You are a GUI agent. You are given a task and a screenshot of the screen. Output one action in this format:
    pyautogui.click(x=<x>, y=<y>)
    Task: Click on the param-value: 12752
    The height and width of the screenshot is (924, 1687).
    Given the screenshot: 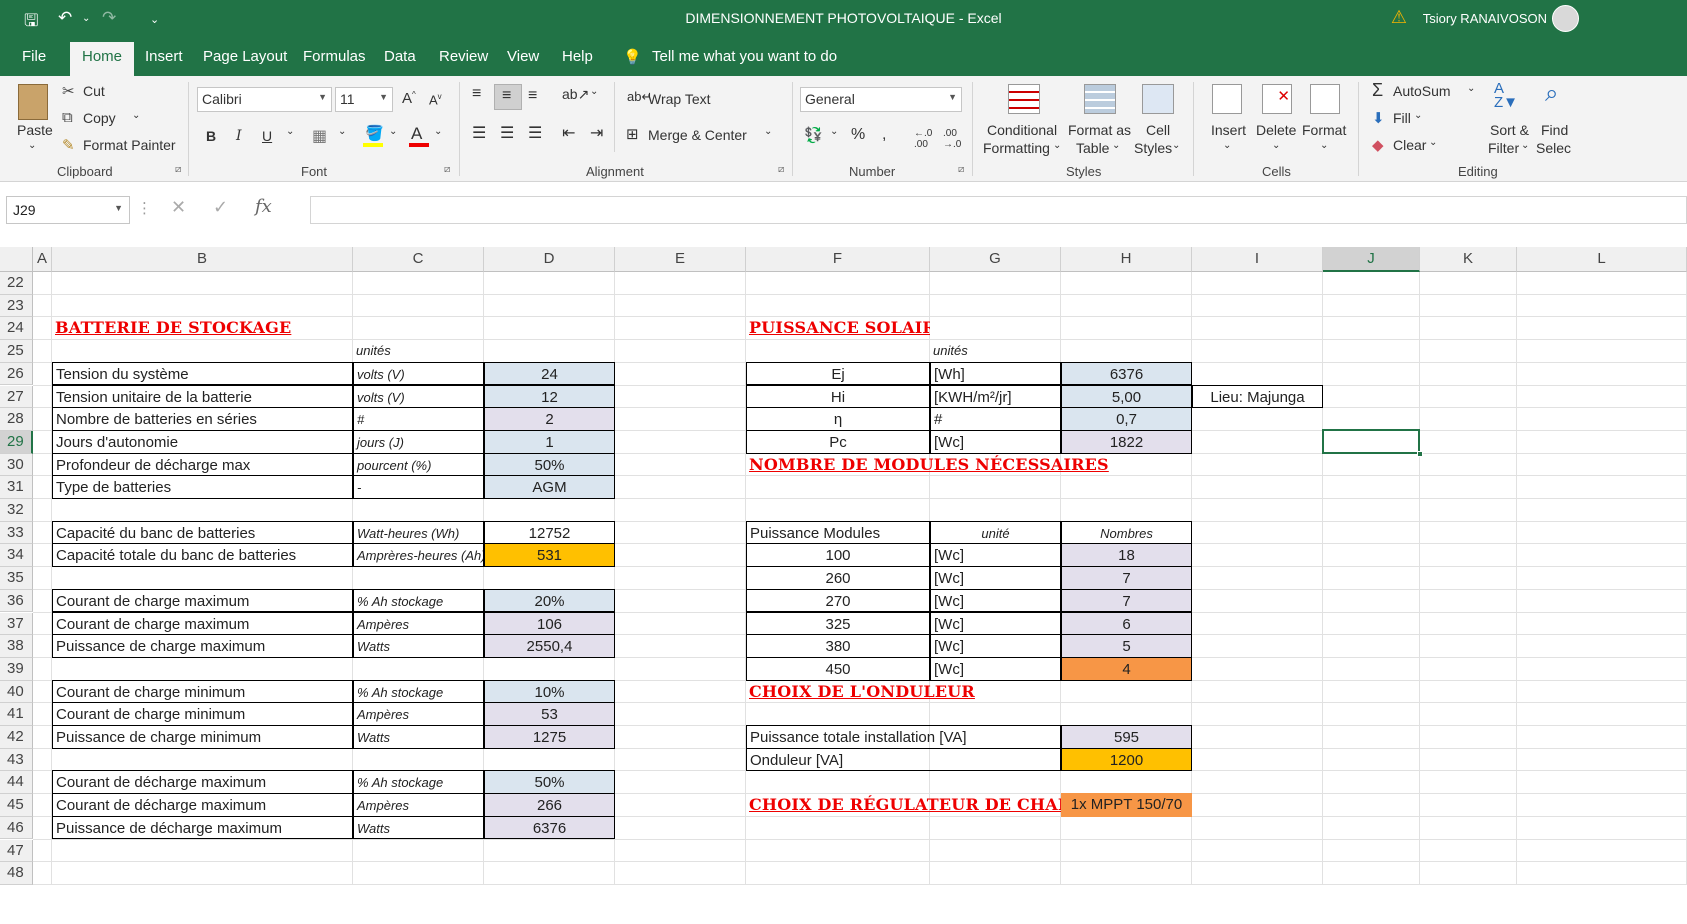 What is the action you would take?
    pyautogui.click(x=549, y=532)
    